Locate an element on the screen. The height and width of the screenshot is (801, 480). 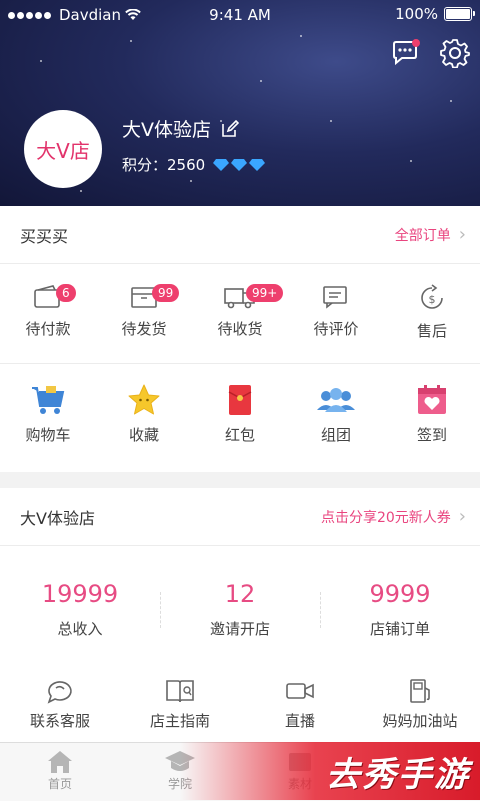
stat-invitations: 12 邀请开店 is located at coordinates (240, 609).